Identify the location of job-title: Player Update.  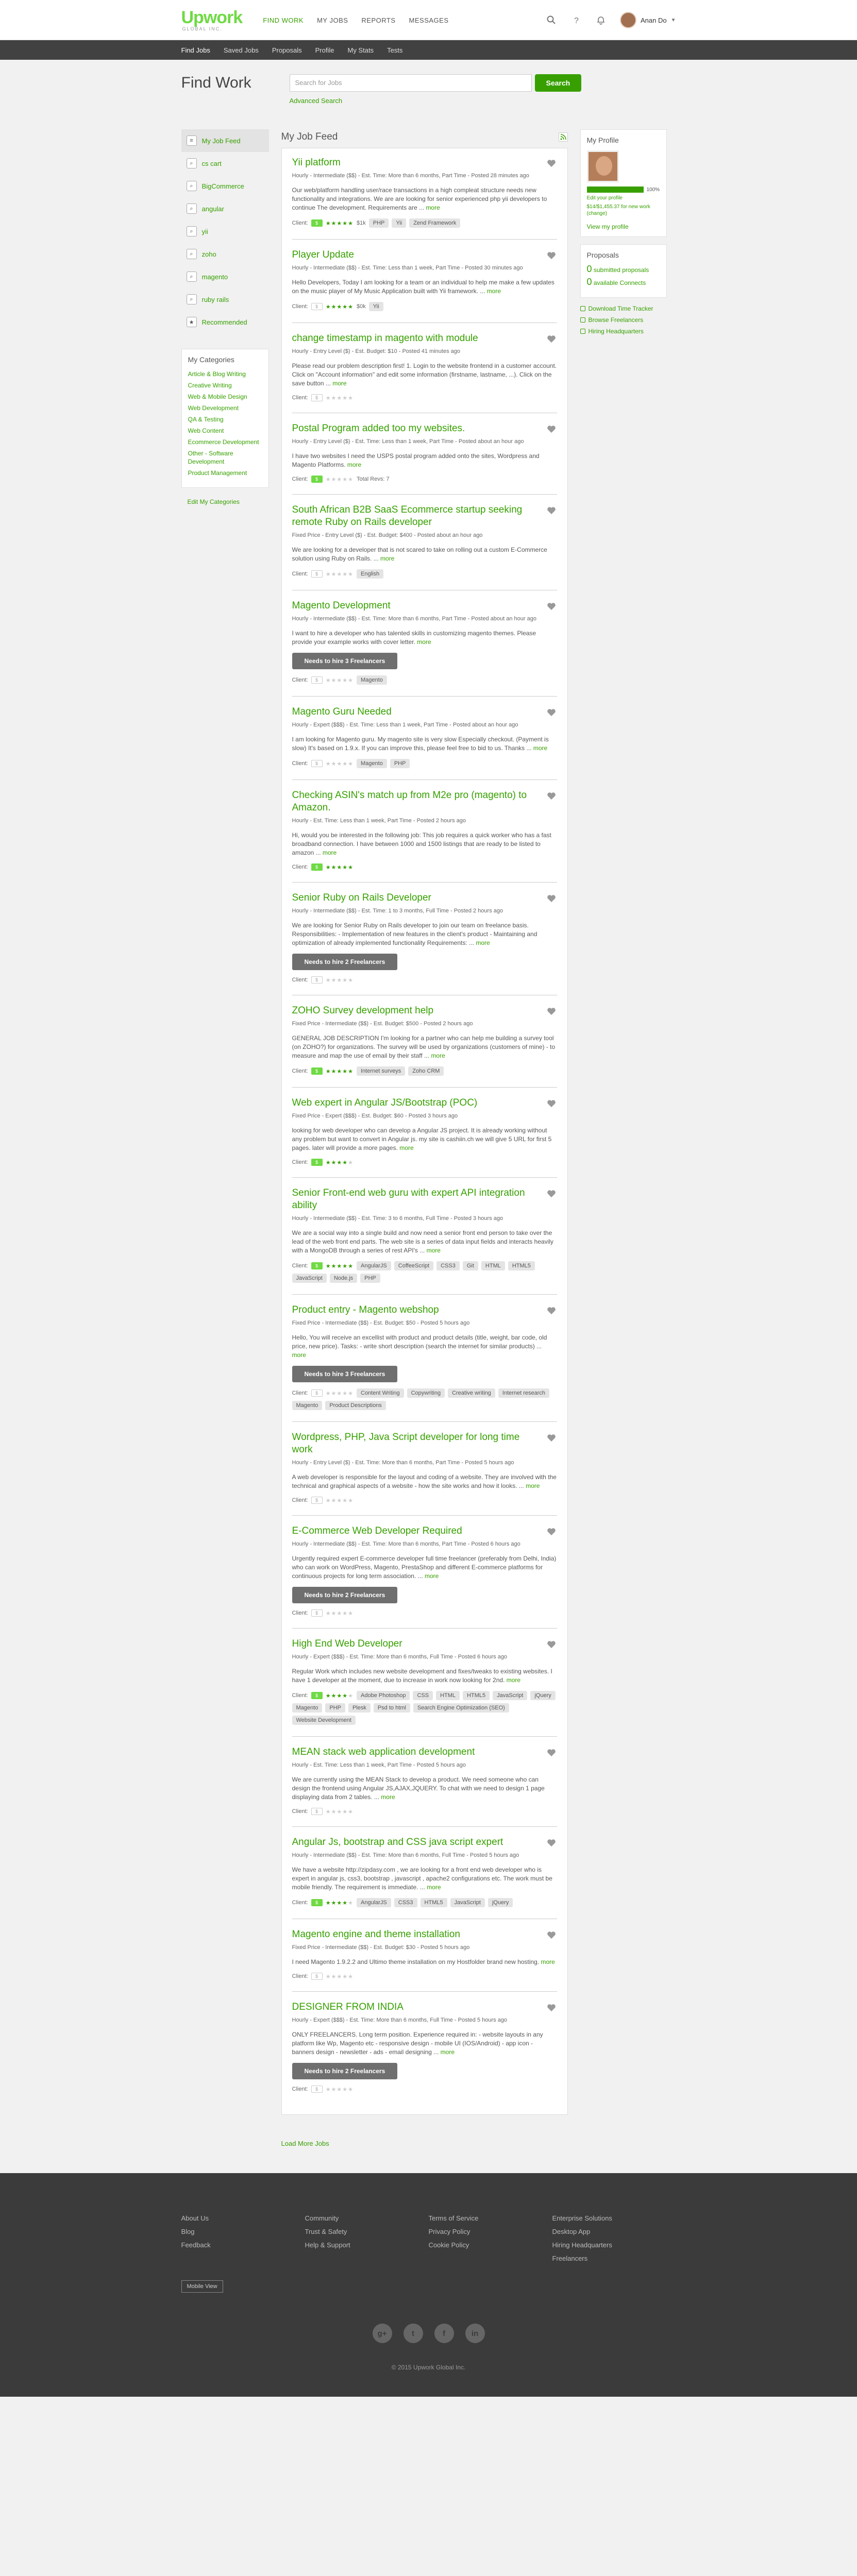
(414, 255).